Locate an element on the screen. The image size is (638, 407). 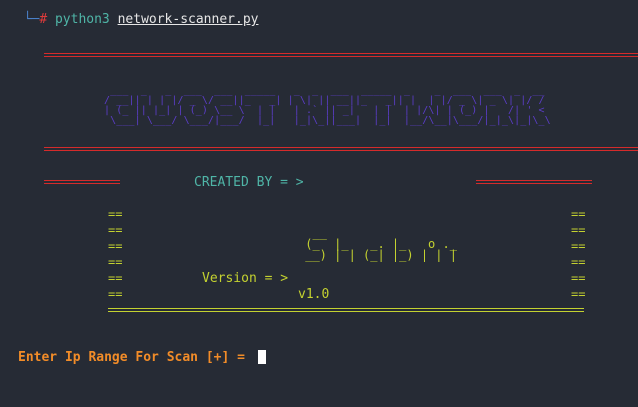
left-eq-3: == is located at coordinates (115, 246).